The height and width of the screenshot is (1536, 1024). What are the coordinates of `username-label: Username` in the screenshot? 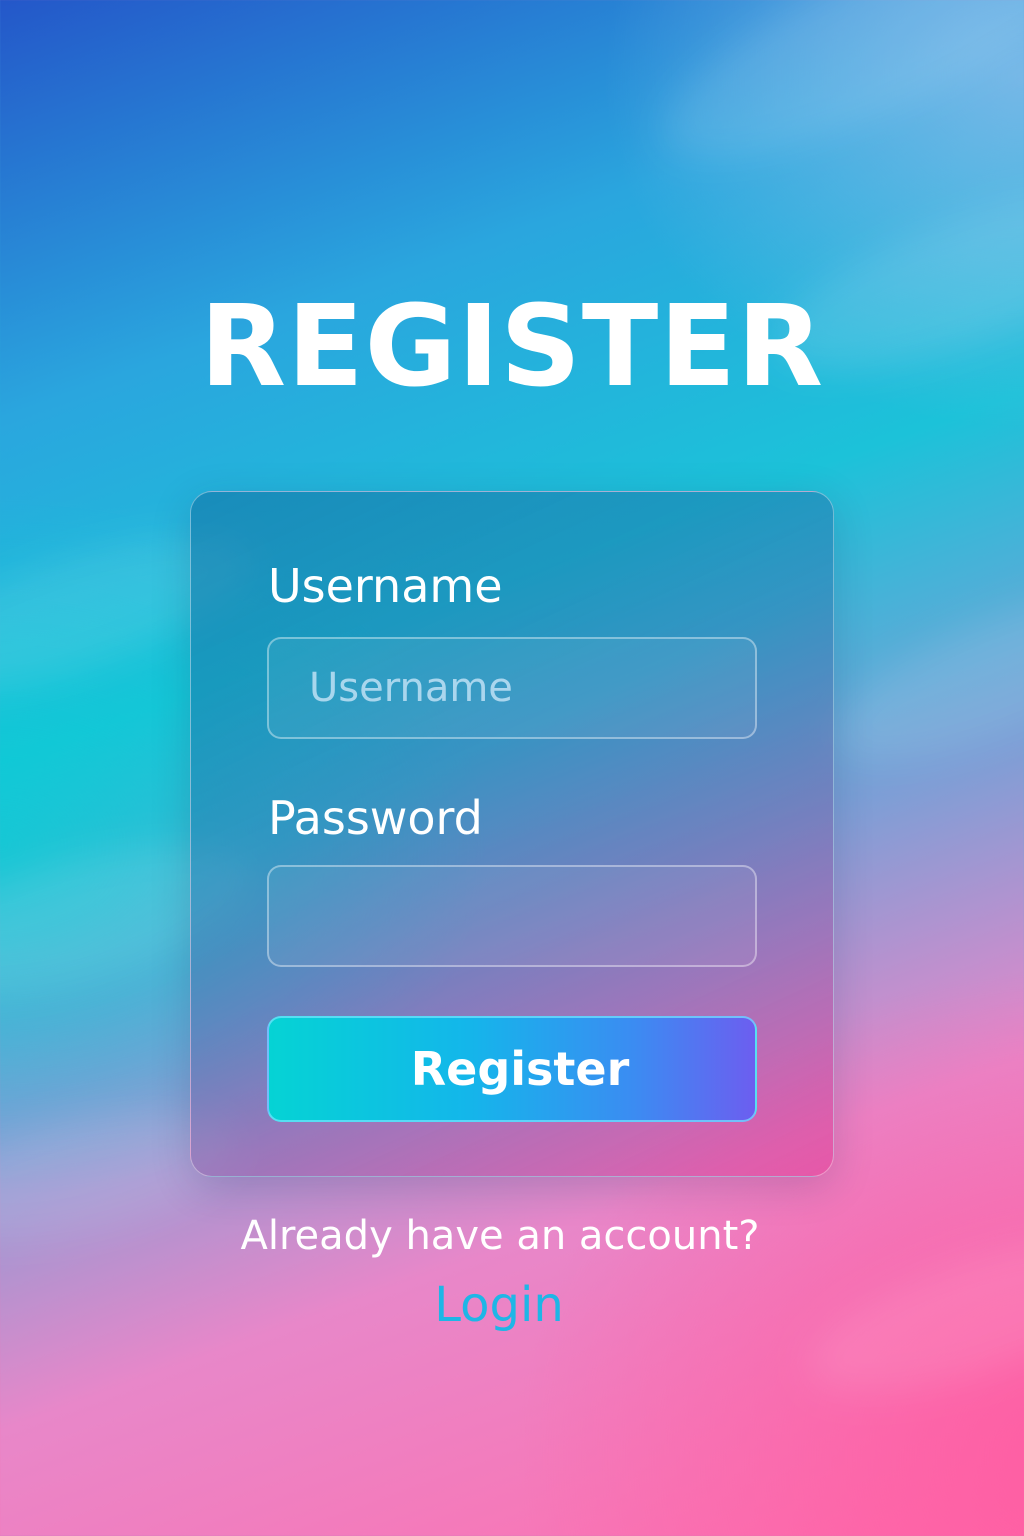 It's located at (385, 586).